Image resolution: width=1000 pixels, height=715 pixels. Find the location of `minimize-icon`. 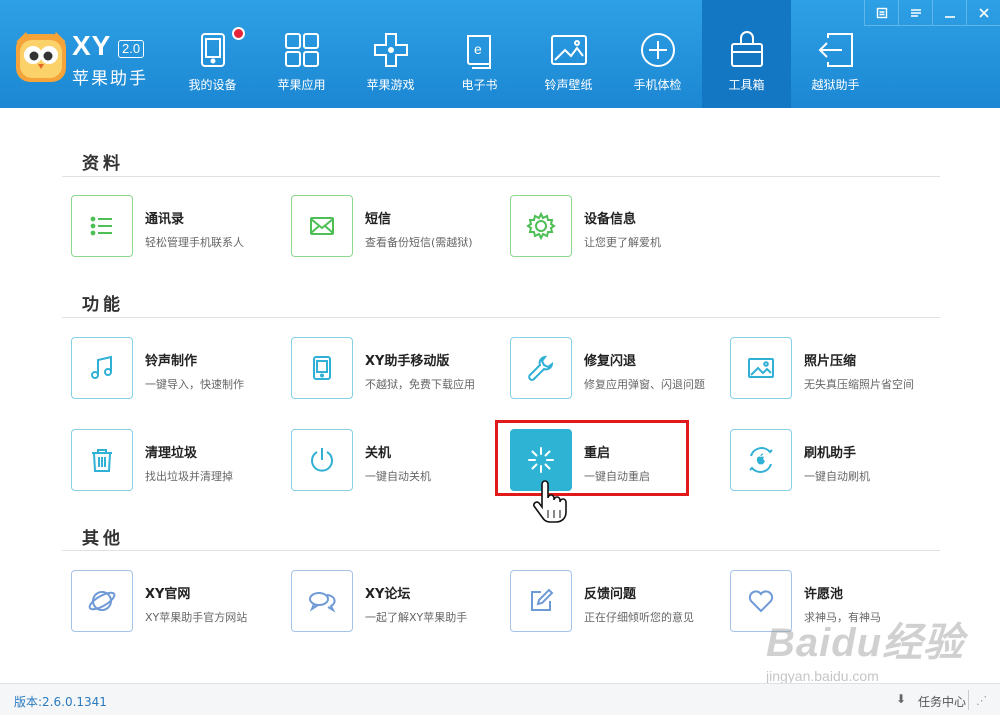

minimize-icon is located at coordinates (949, 16).